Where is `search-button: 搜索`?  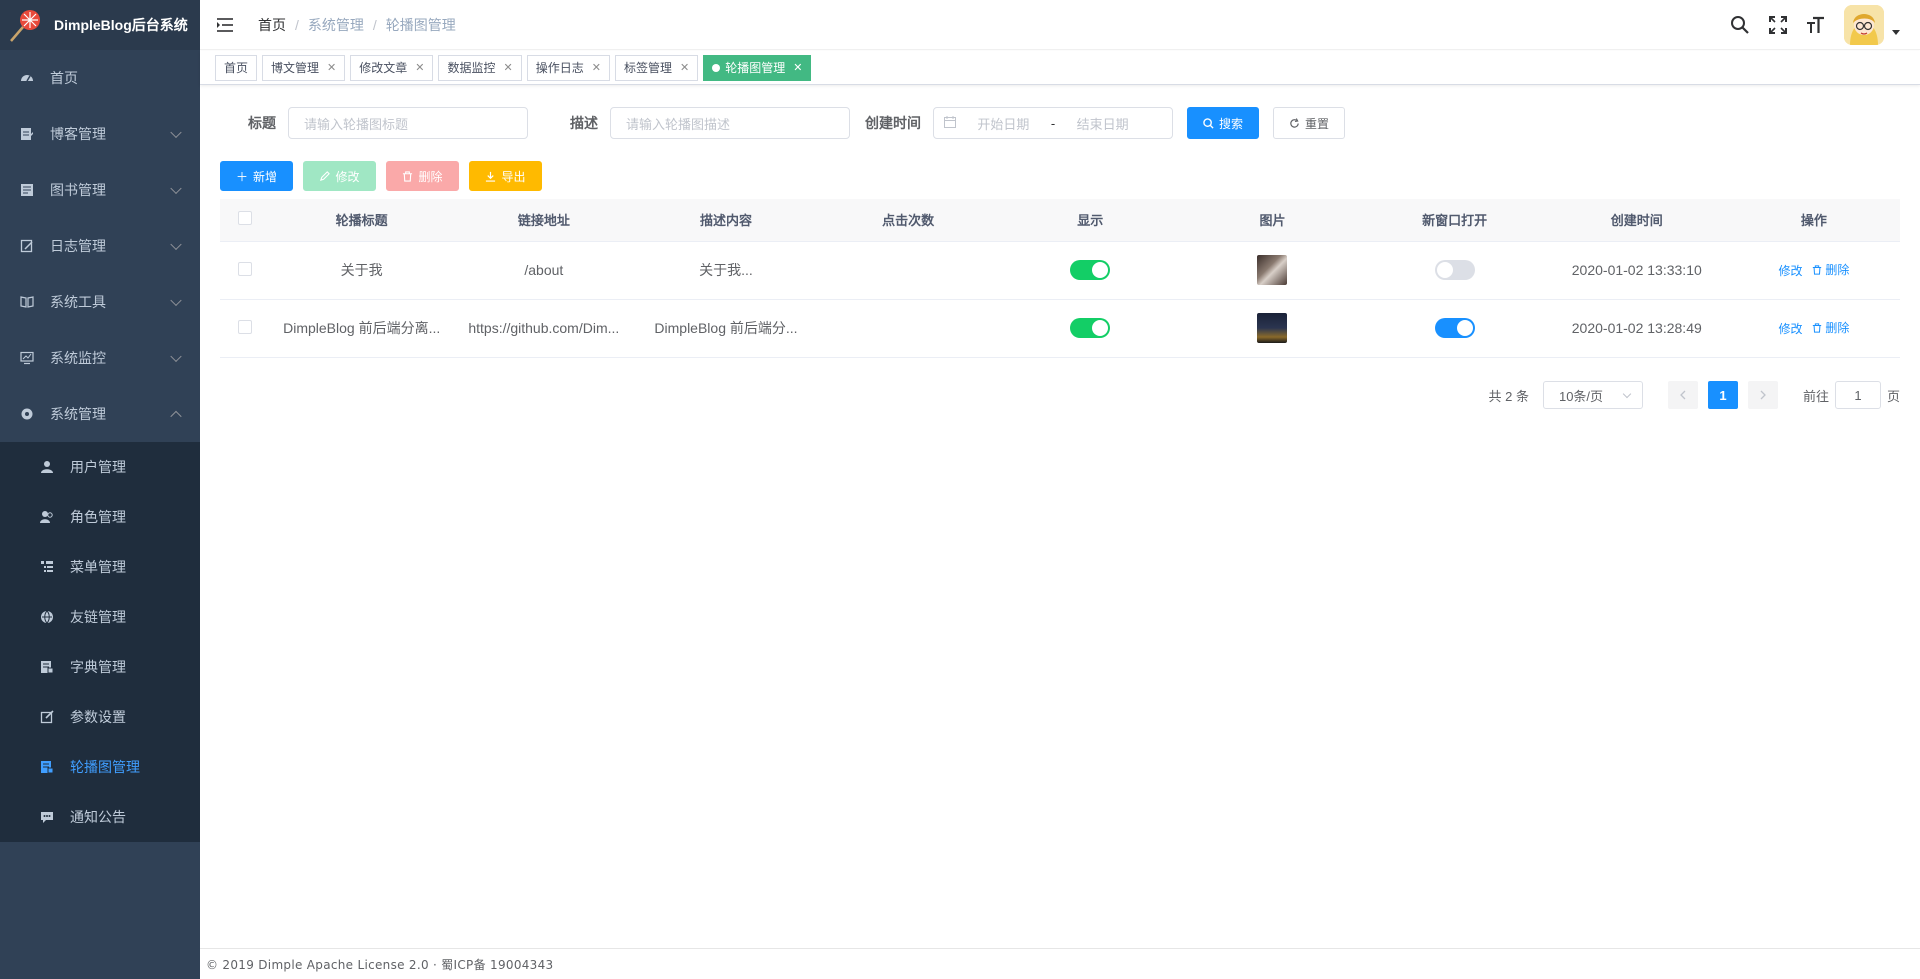 search-button: 搜索 is located at coordinates (1223, 123).